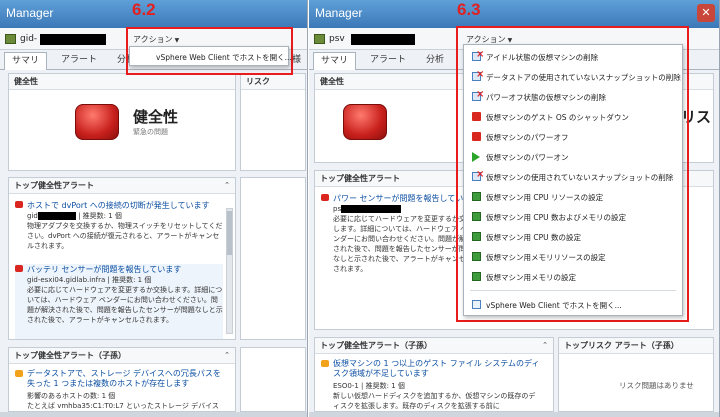 The image size is (720, 417). I want to click on menu-item-delete-vm-snapshots: 仮想マシンの使用されていないスナップショットの削除, so click(573, 177).